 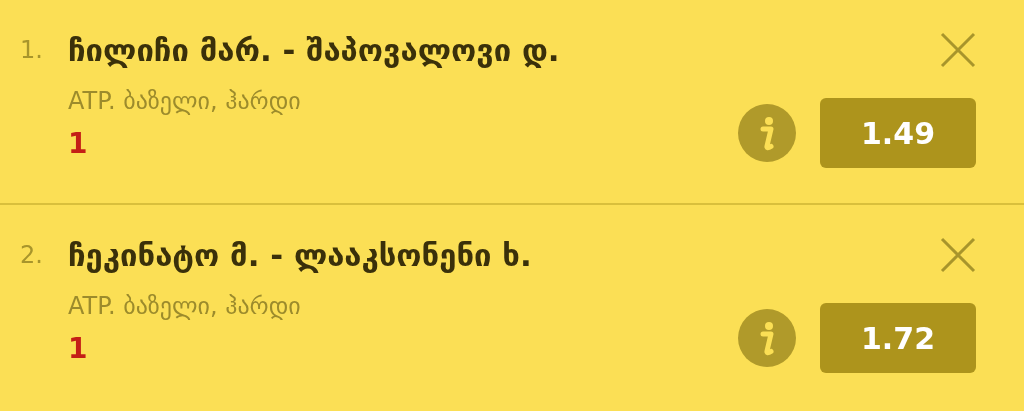 What do you see at coordinates (898, 133) in the screenshot?
I see `odds-button: 1.49` at bounding box center [898, 133].